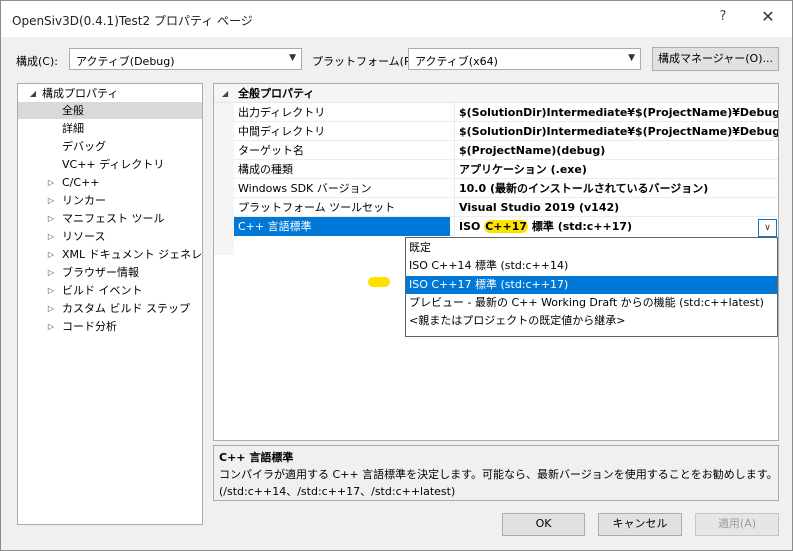 The image size is (793, 551). Describe the element at coordinates (110, 200) in the screenshot. I see `tree-item-linker: ▷ リンカー` at that location.